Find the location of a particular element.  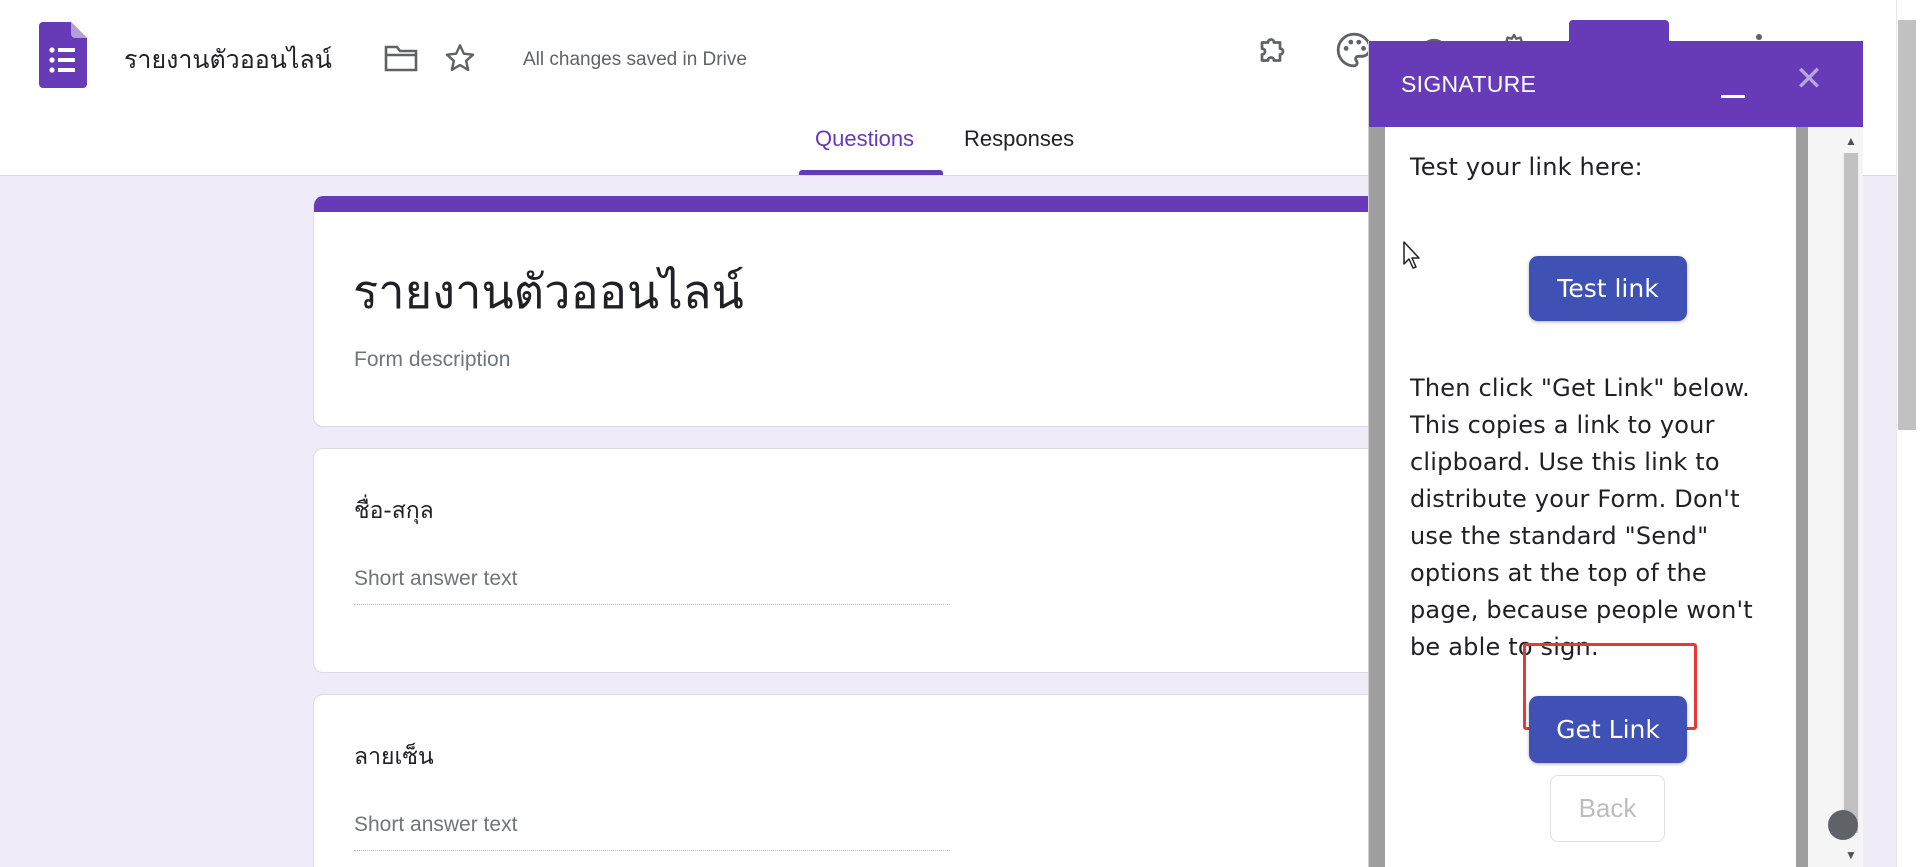

scroll-up-arrow-icon: ▲ is located at coordinates (1851, 141).